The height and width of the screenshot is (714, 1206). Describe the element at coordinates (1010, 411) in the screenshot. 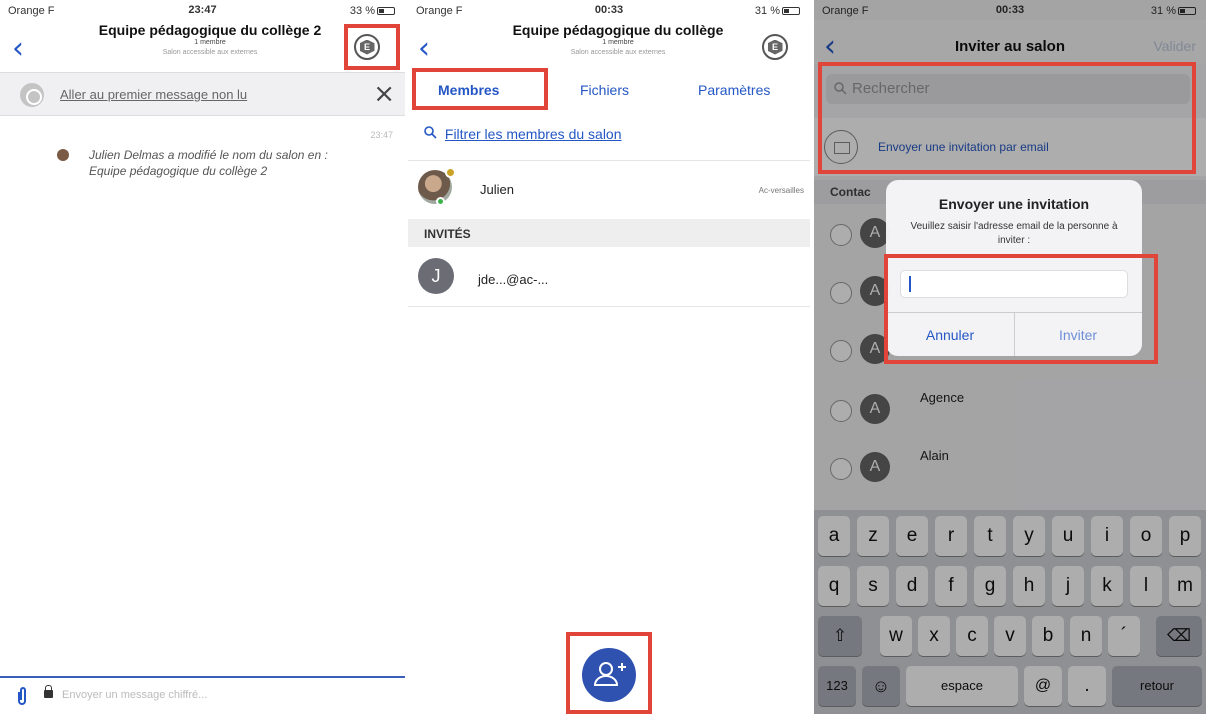

I see `contact-row: A Agence` at that location.